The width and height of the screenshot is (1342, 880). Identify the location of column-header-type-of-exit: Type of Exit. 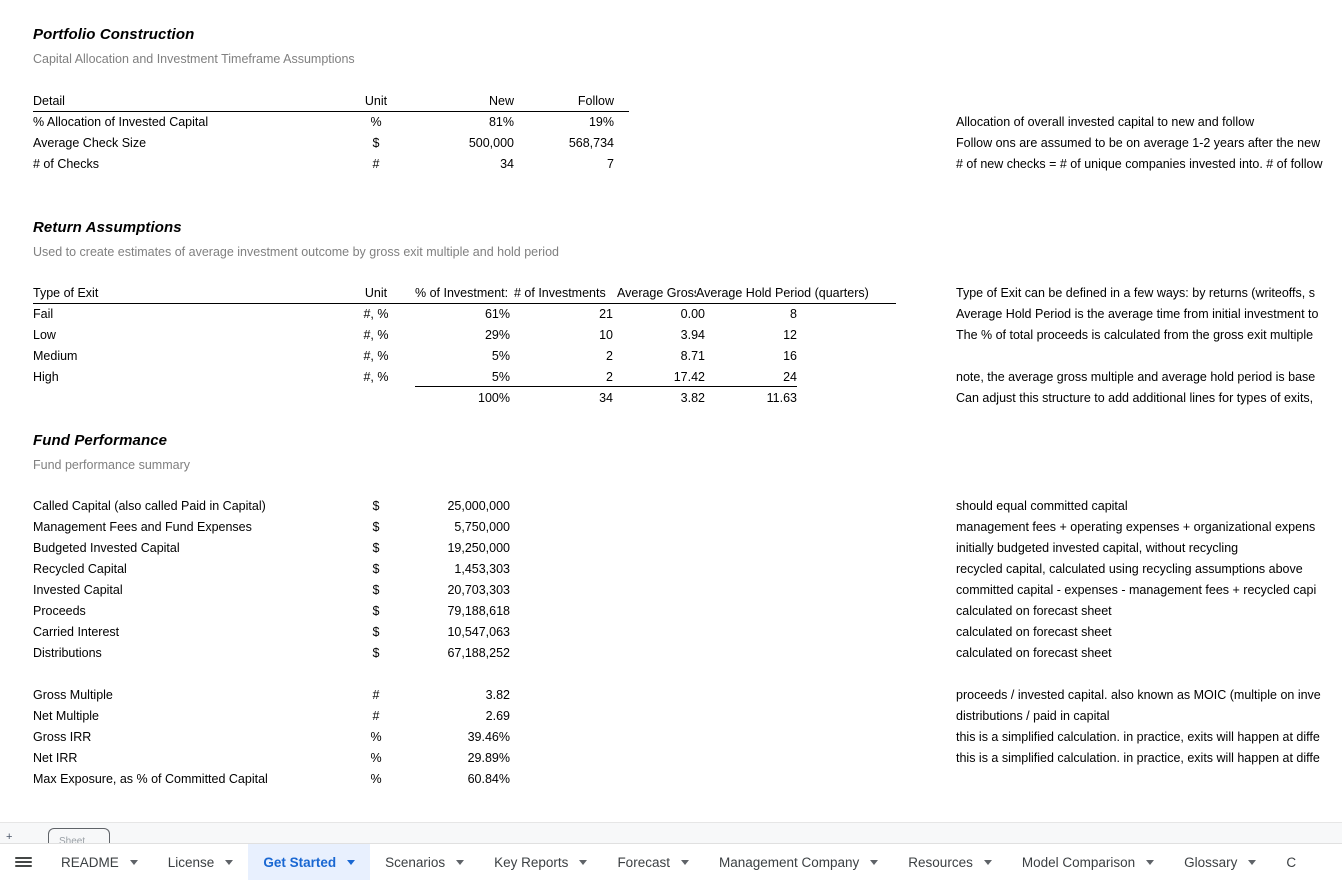
(66, 293).